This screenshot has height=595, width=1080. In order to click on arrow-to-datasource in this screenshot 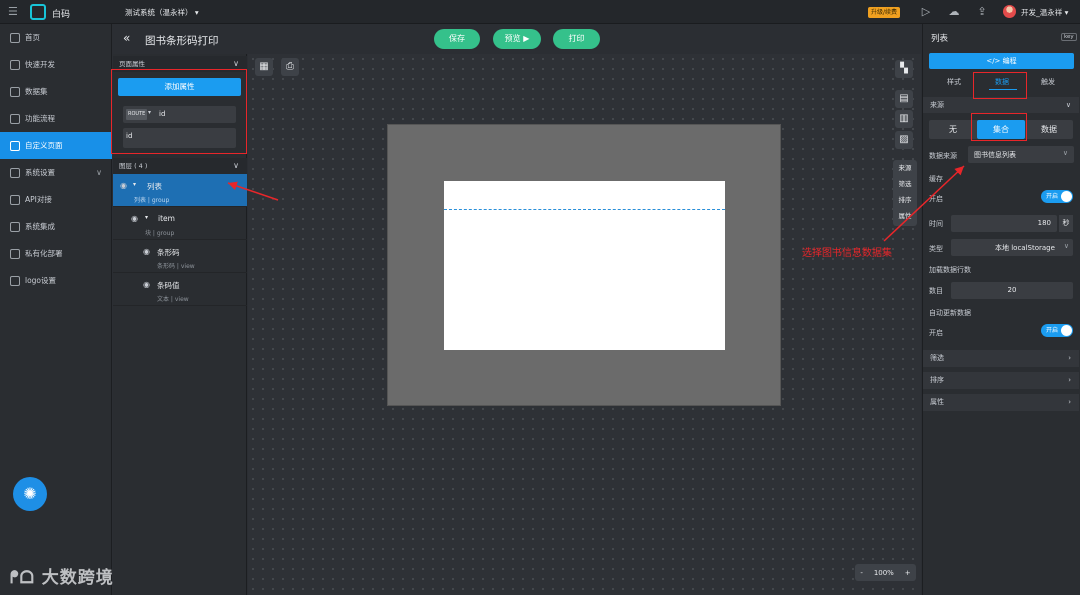, I will do `click(924, 203)`.